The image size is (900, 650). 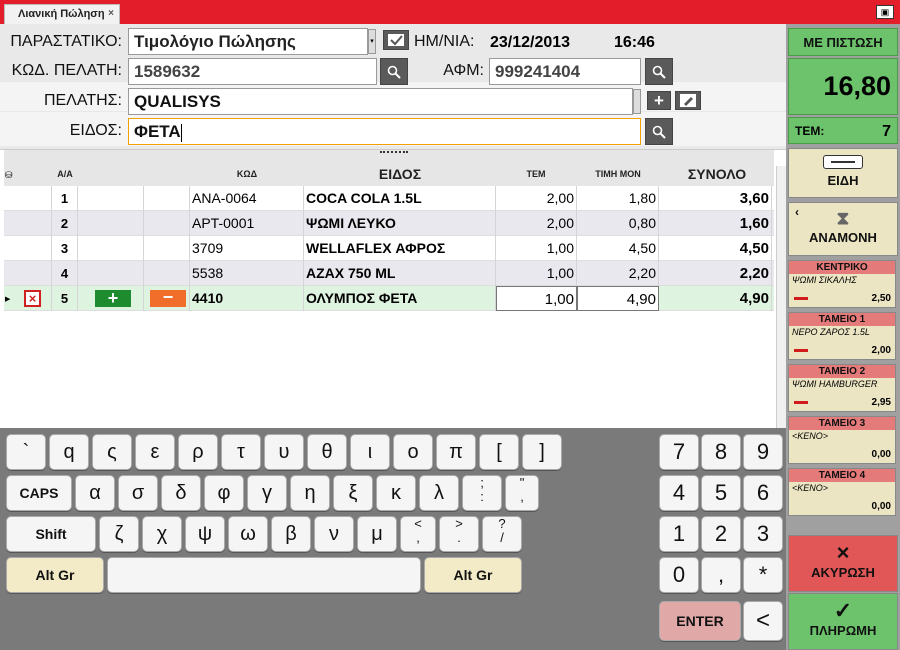 What do you see at coordinates (119, 534) in the screenshot?
I see `key: ζ` at bounding box center [119, 534].